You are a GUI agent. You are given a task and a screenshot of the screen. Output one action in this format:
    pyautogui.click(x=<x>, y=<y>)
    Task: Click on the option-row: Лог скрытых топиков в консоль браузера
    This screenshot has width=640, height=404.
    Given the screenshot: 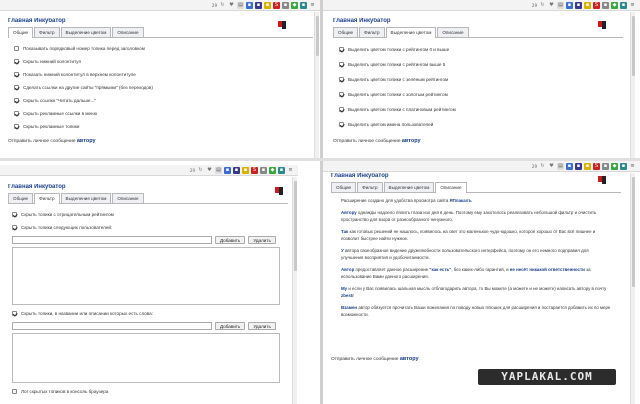 What is the action you would take?
    pyautogui.click(x=150, y=391)
    